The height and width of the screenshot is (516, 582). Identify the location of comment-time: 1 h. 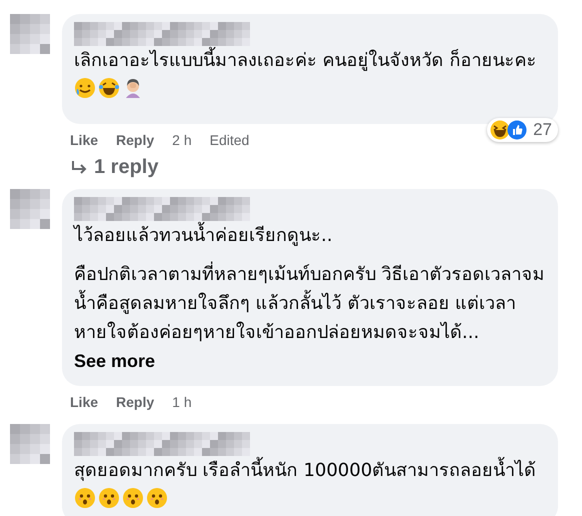
(182, 402).